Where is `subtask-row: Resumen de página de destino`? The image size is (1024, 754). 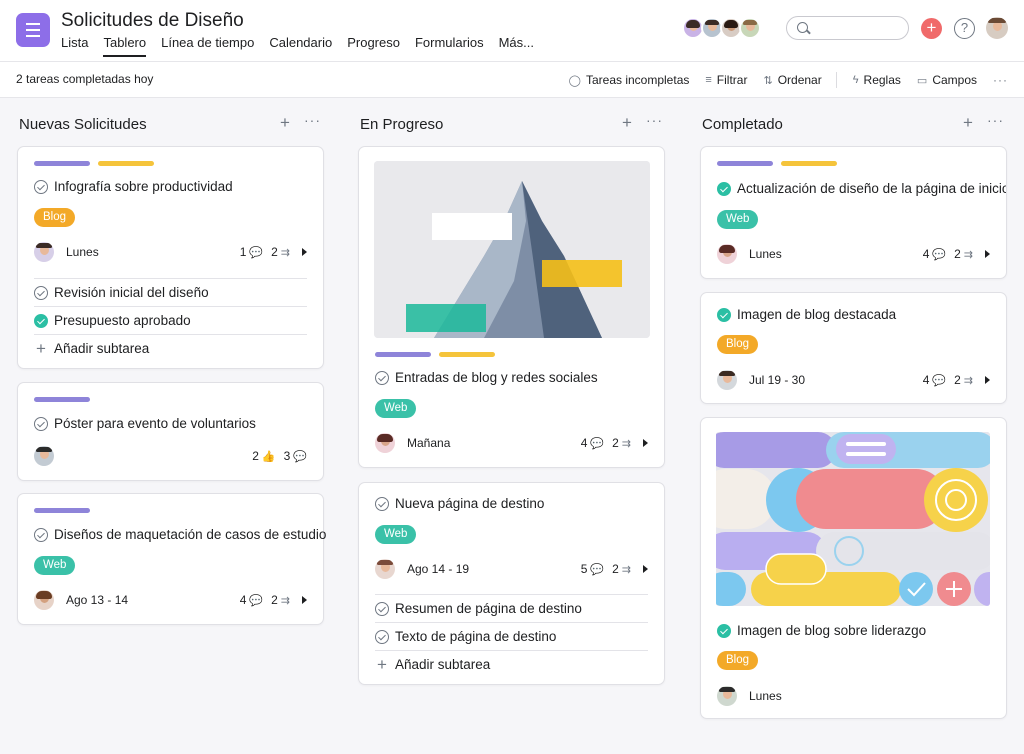 subtask-row: Resumen de página de destino is located at coordinates (511, 608).